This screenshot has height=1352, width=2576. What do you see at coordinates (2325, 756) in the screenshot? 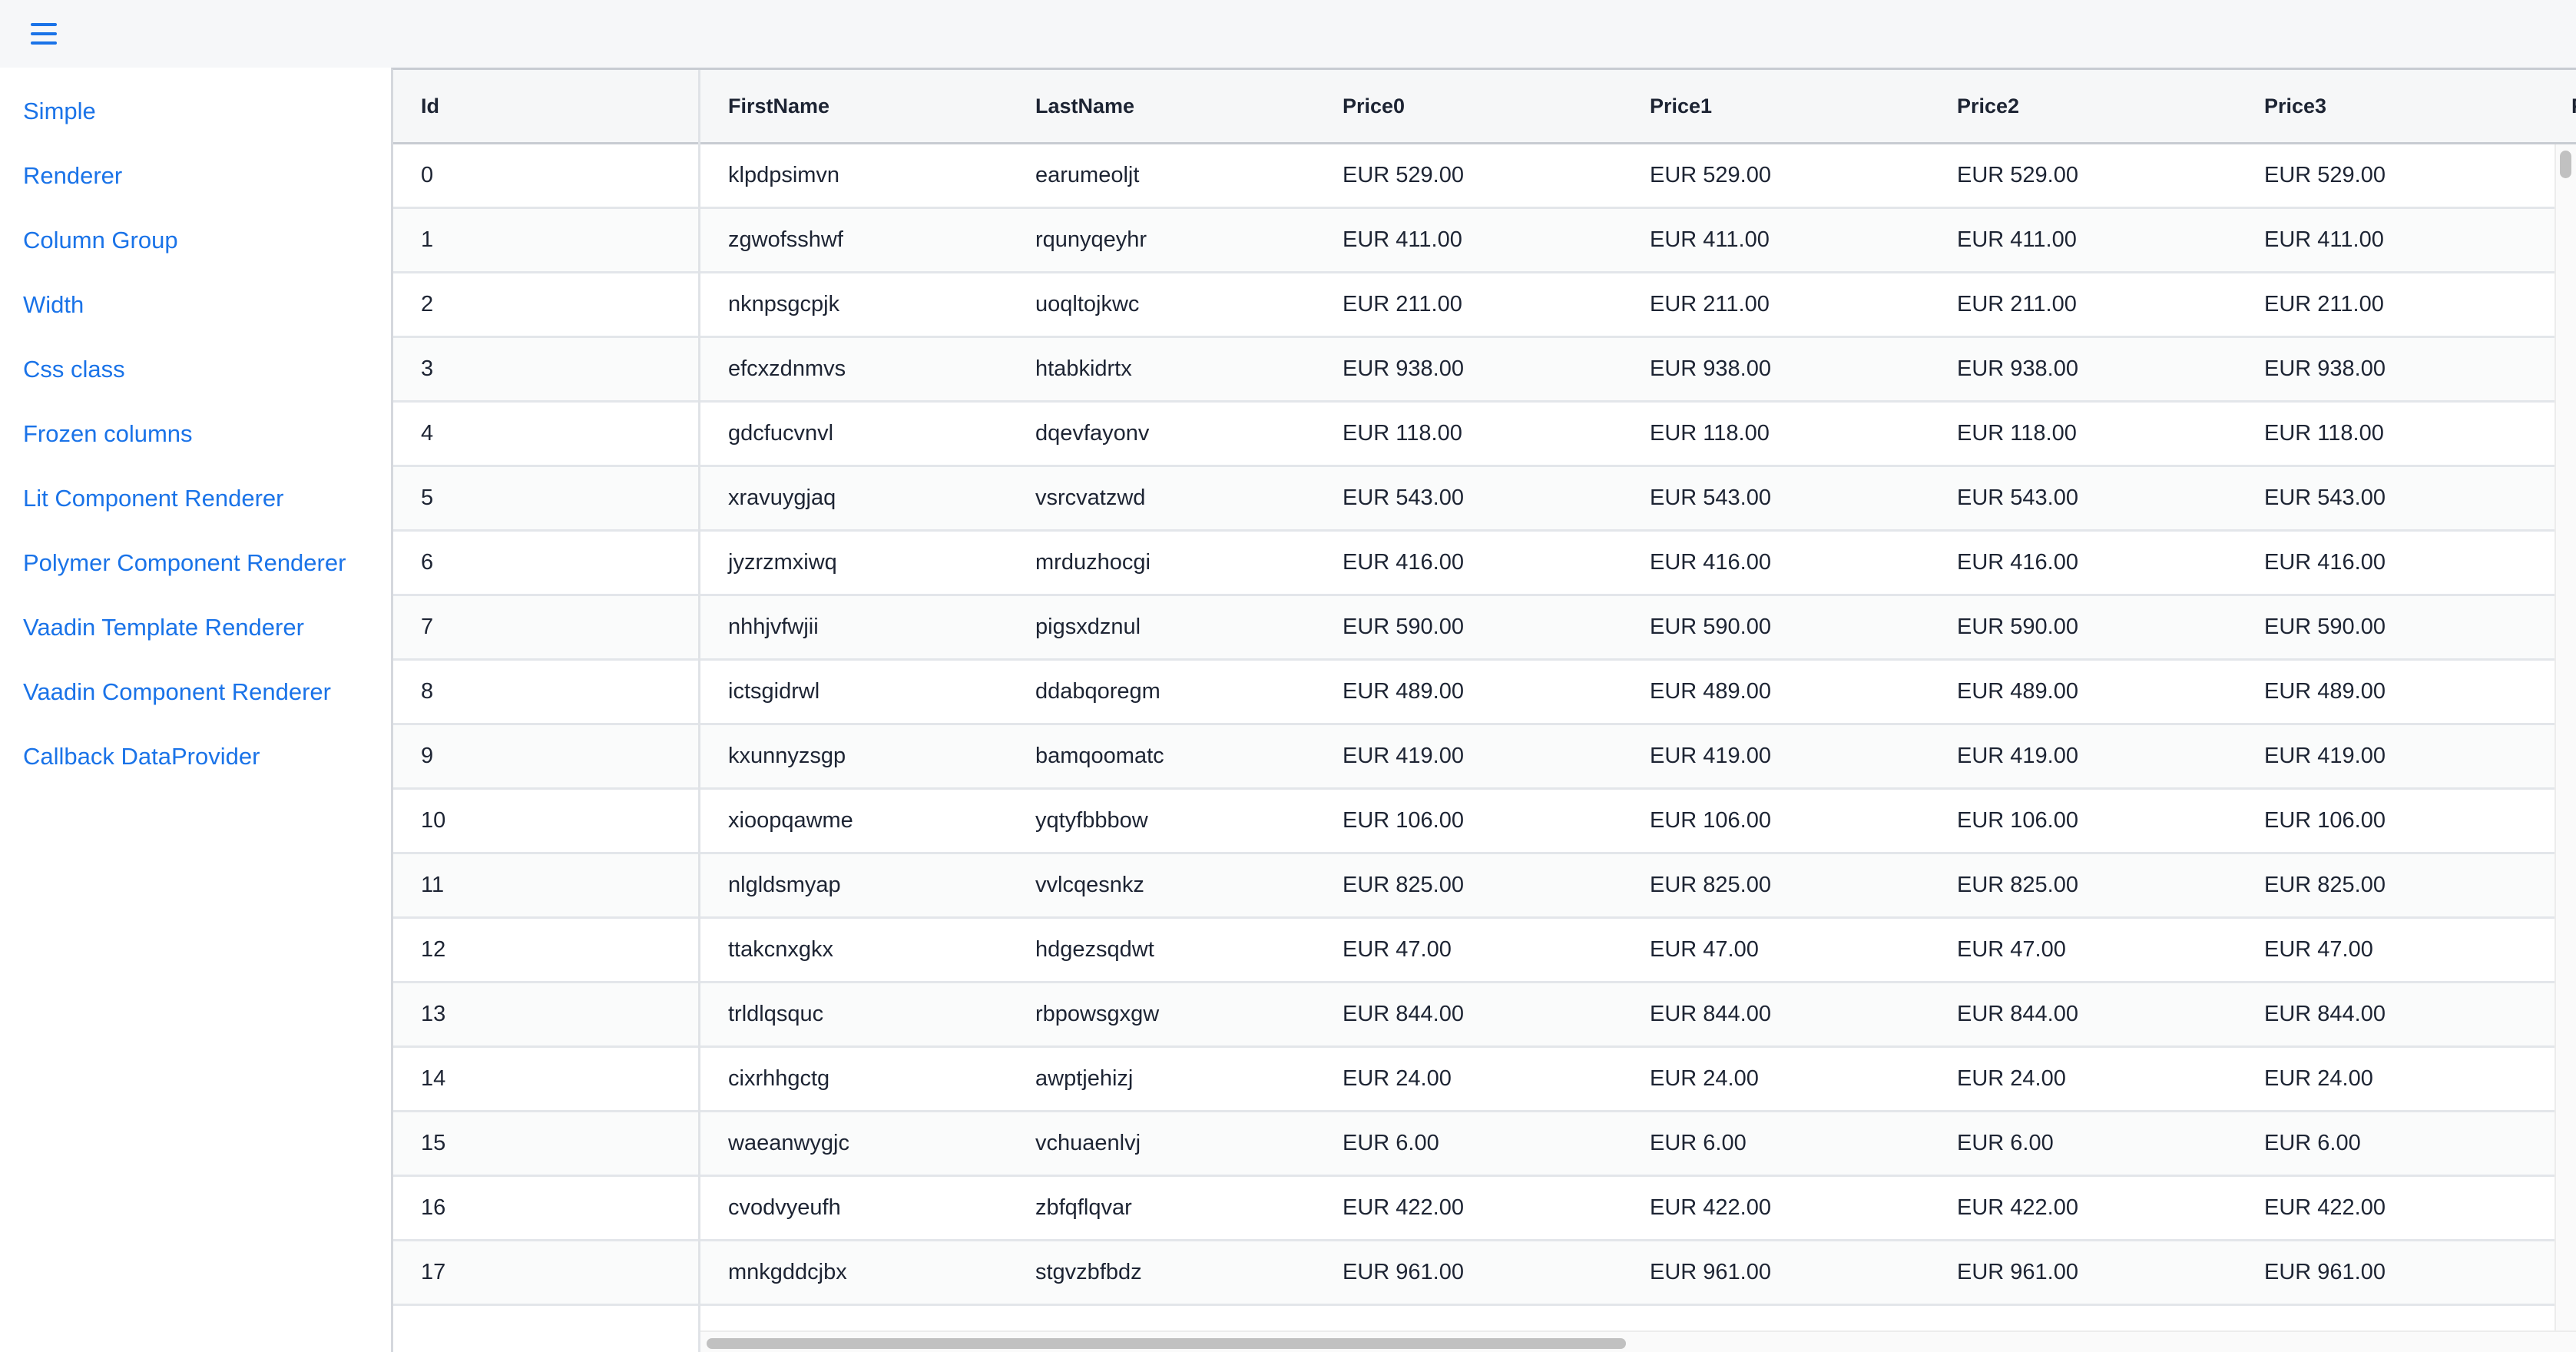
I see `price3-cell: EUR 419.00` at bounding box center [2325, 756].